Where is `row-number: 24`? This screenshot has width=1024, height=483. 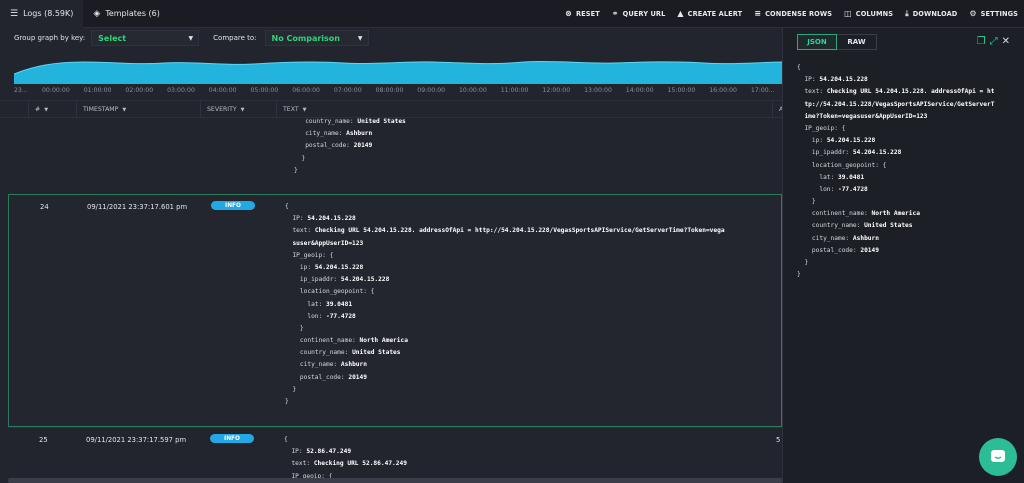 row-number: 24 is located at coordinates (44, 207).